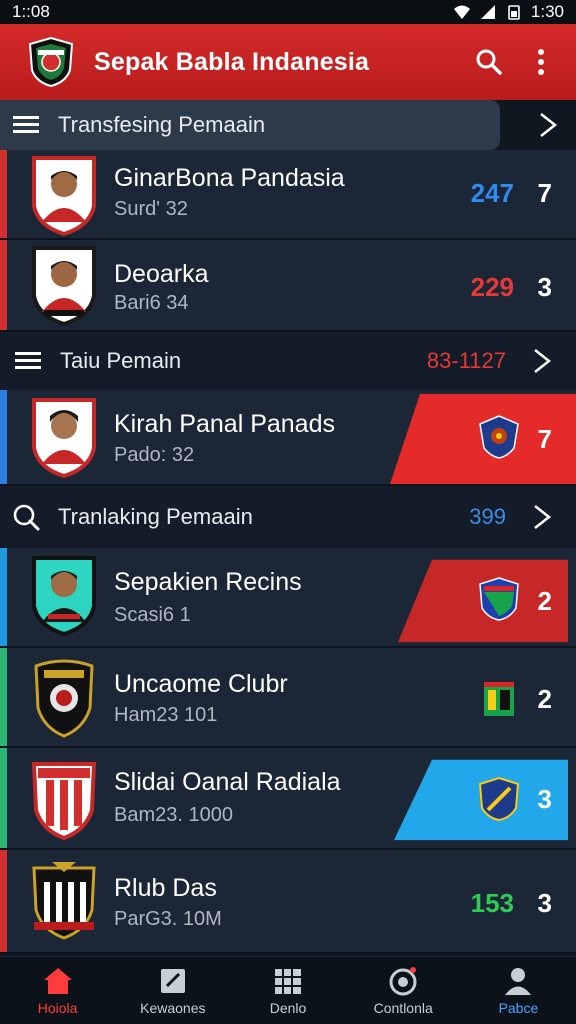 The image size is (576, 1024). I want to click on user-icon, so click(518, 981).